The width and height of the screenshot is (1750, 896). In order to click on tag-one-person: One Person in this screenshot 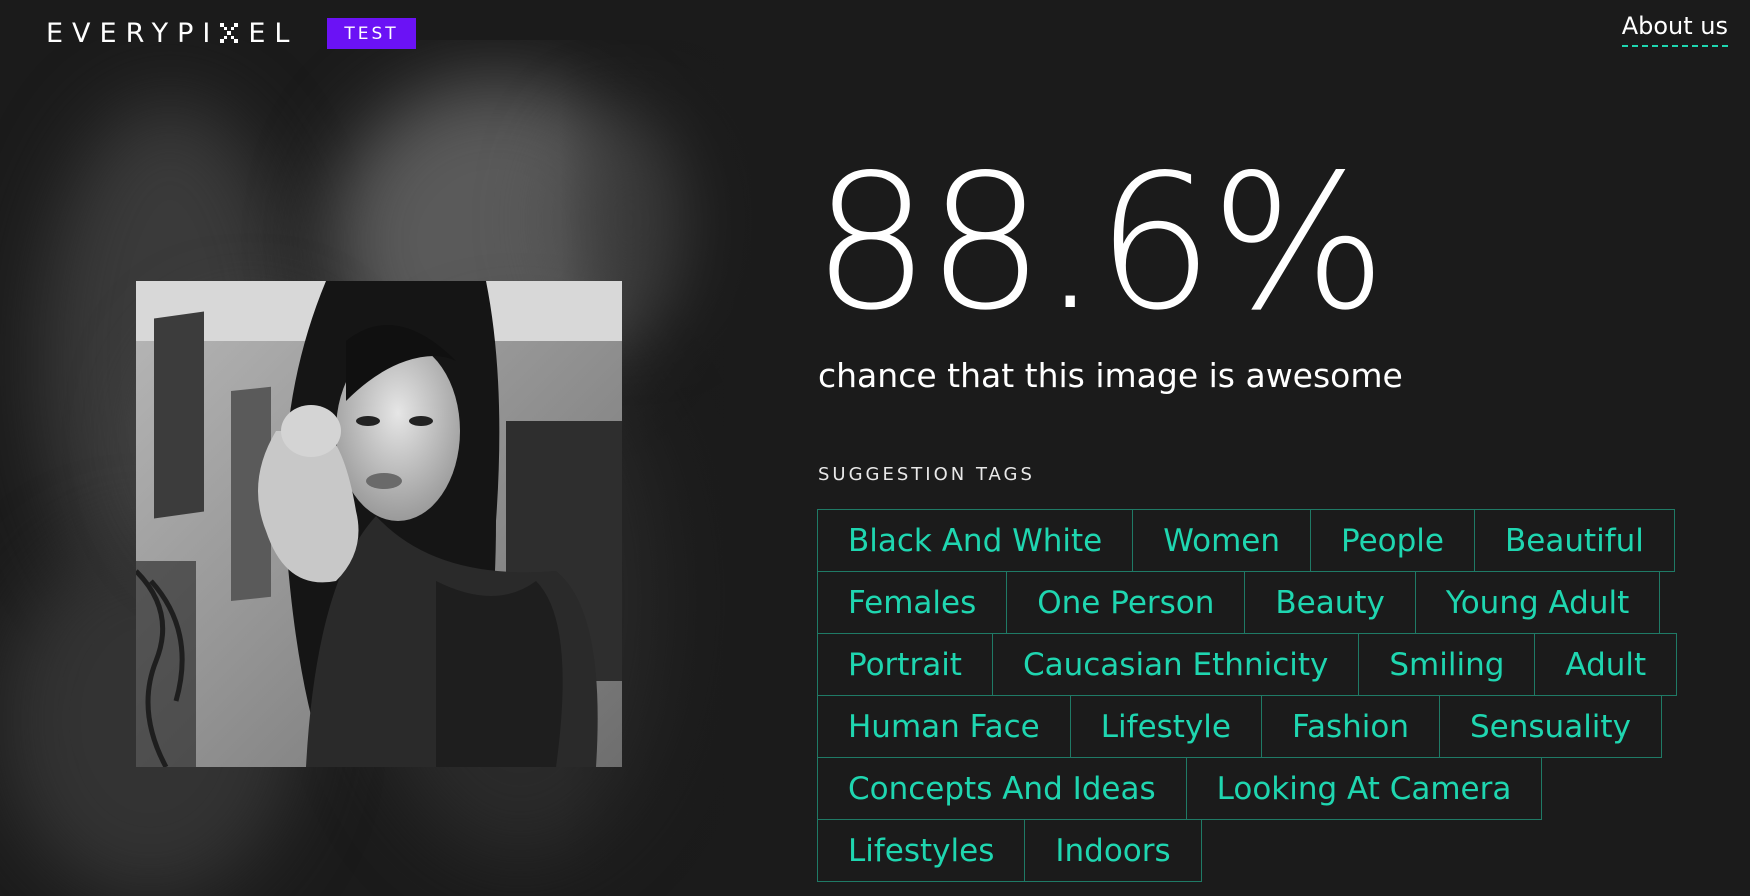, I will do `click(1126, 602)`.